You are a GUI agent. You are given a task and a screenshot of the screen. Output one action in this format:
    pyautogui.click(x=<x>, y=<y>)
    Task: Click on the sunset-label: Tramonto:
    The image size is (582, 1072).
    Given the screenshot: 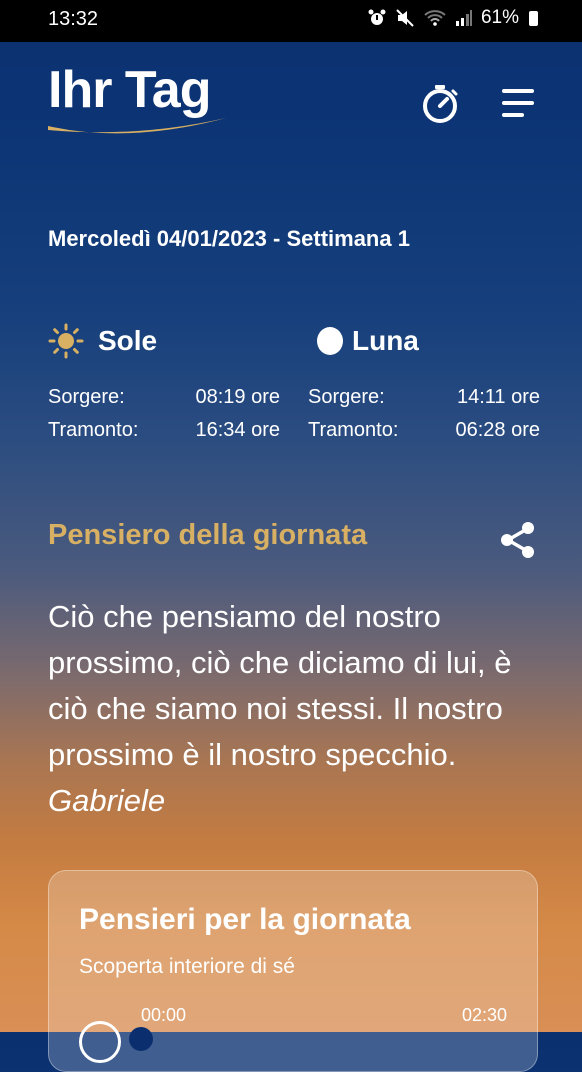 What is the action you would take?
    pyautogui.click(x=93, y=430)
    